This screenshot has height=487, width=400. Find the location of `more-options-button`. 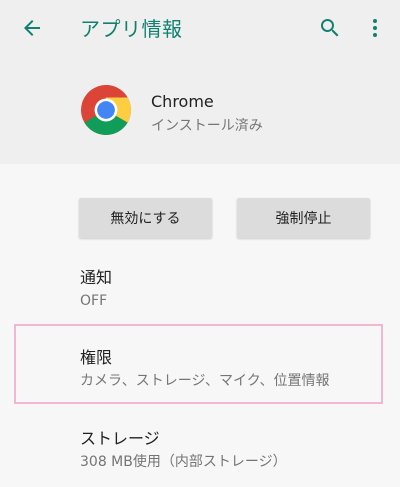

more-options-button is located at coordinates (375, 28).